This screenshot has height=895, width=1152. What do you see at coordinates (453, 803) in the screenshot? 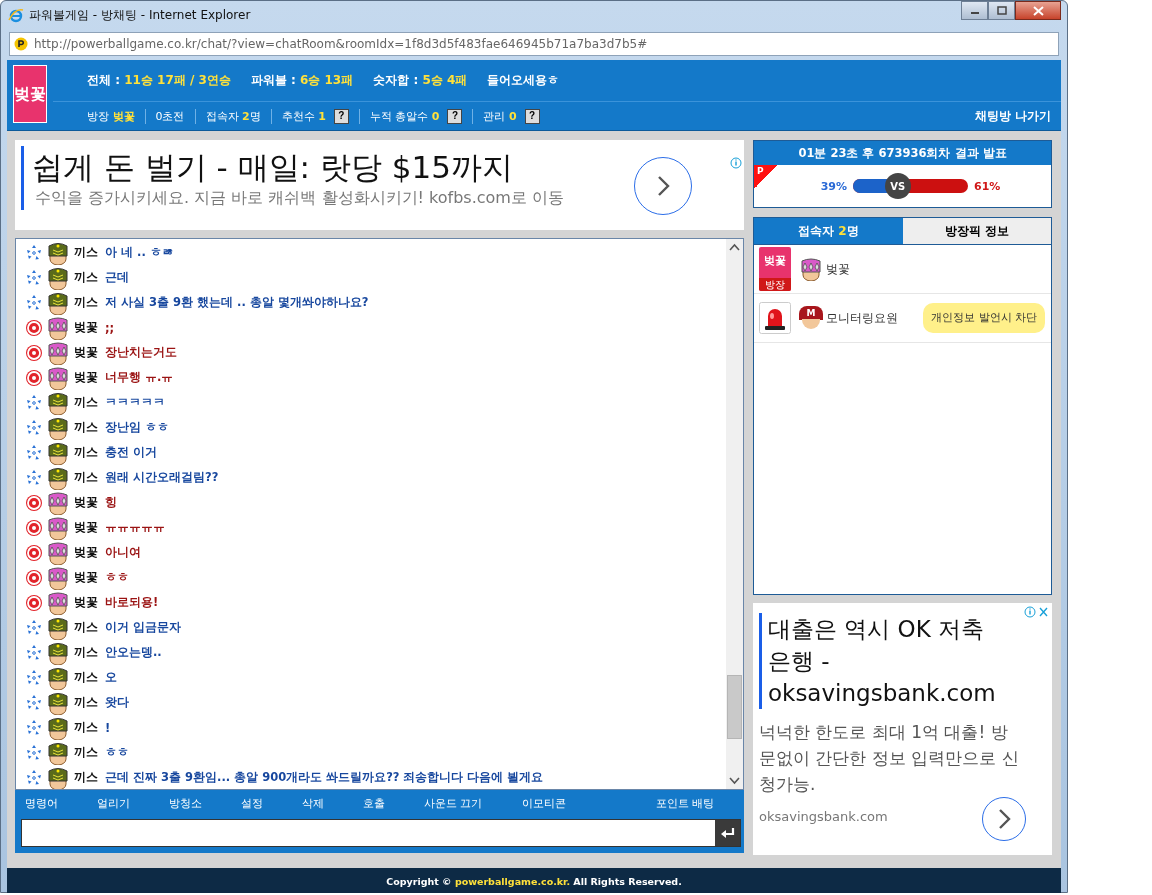
I see `toolbar-link: 사운드 끄기` at bounding box center [453, 803].